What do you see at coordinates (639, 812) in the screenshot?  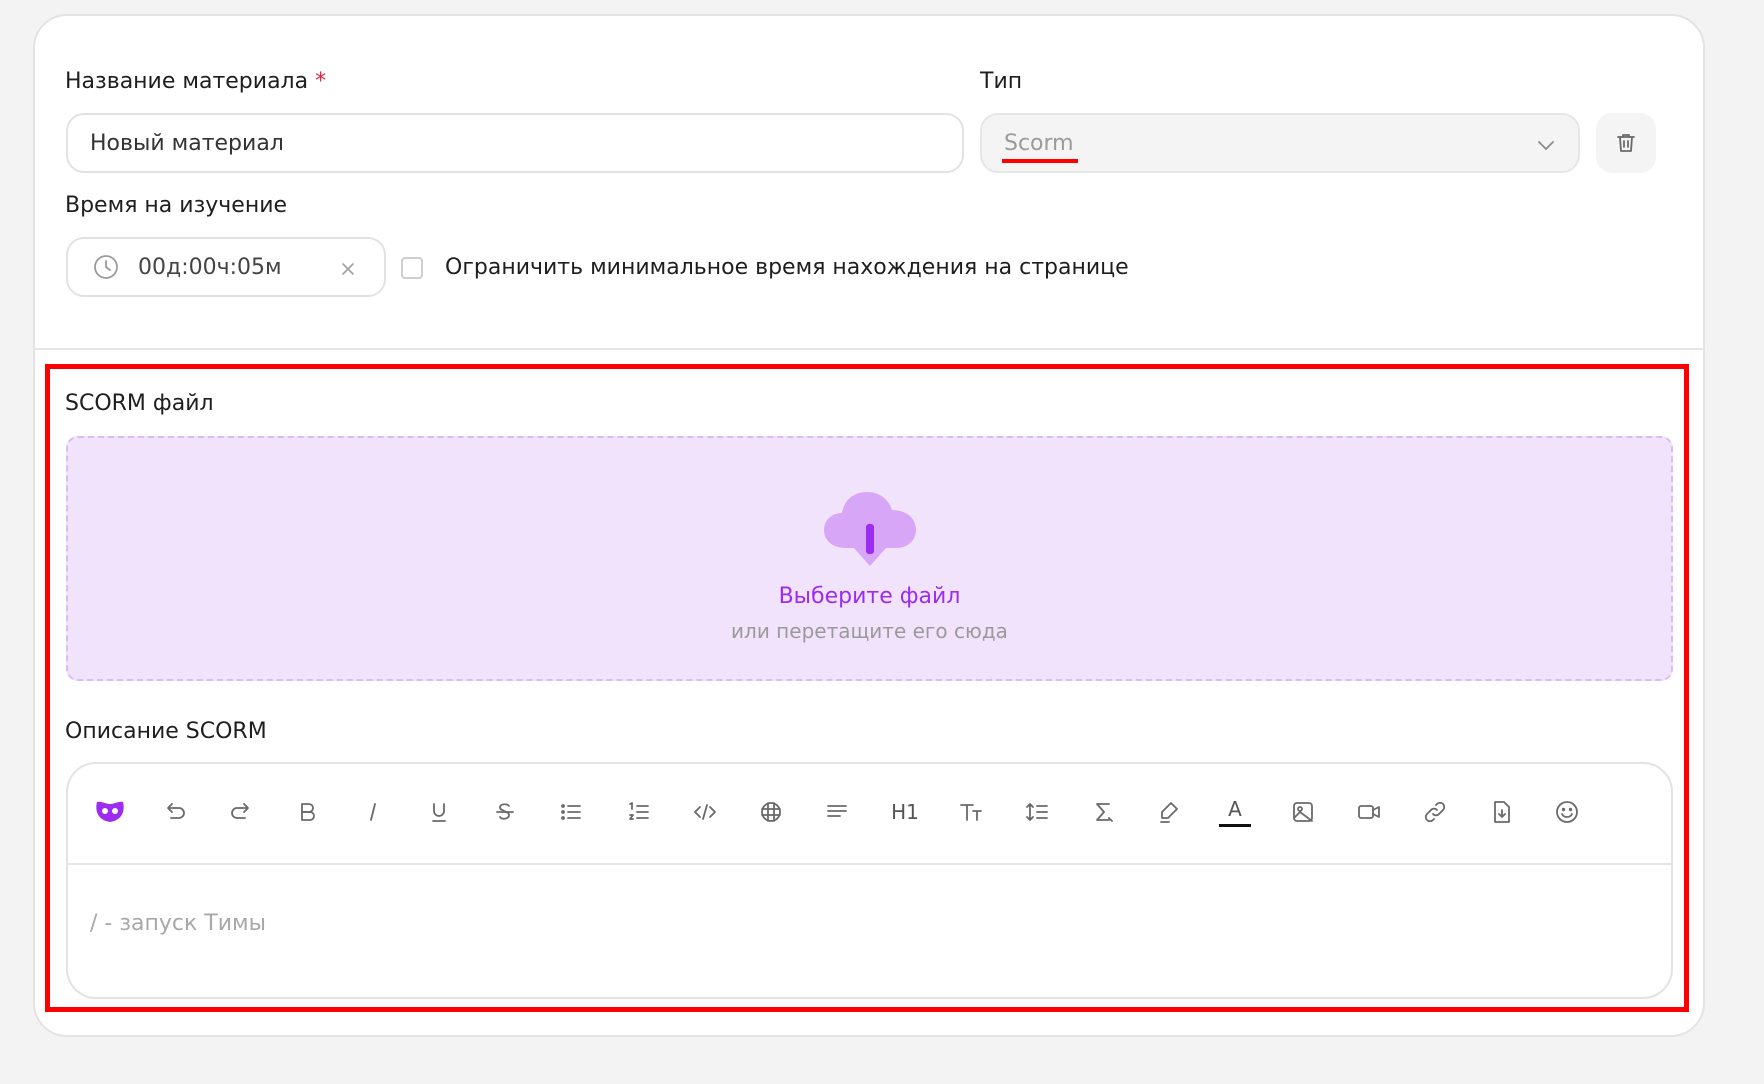 I see `numbered-list-icon` at bounding box center [639, 812].